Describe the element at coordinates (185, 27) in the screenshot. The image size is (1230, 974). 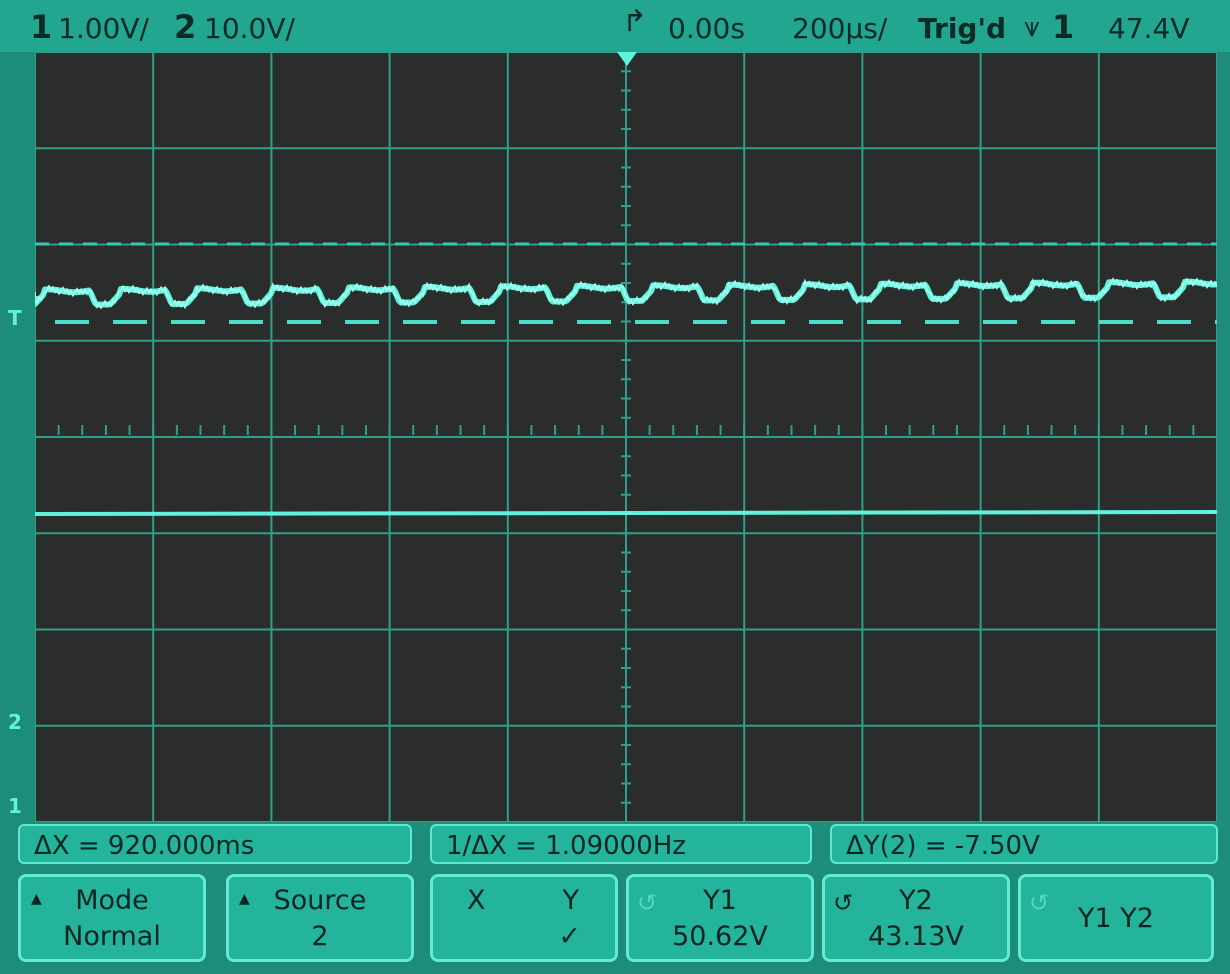
I see `channel2-number: 2` at that location.